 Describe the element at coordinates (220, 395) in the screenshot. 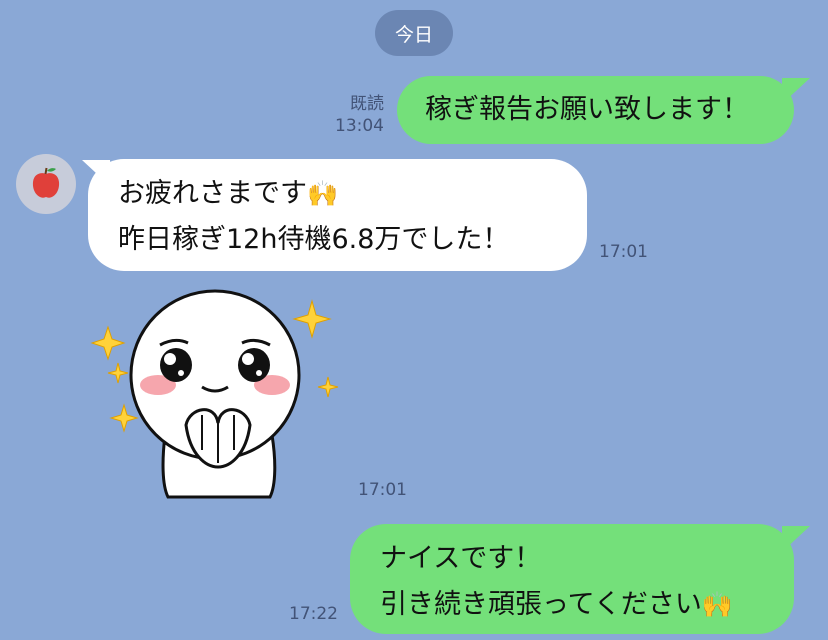

I see `crying-moon-sticker` at that location.